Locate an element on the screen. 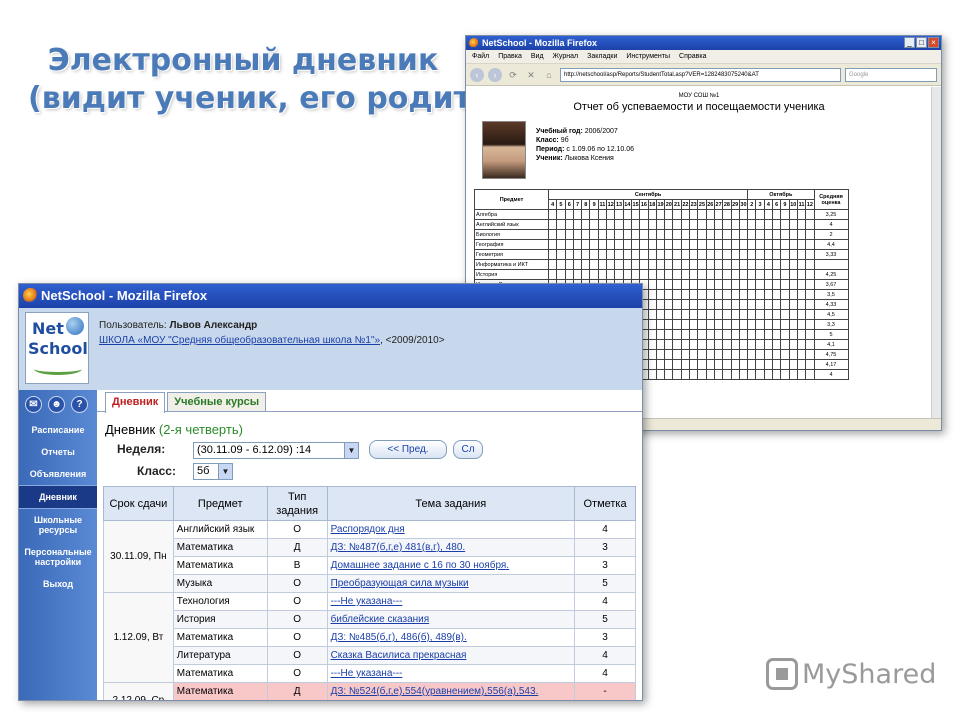 Image resolution: width=960 pixels, height=720 pixels. report-average: 4,33 is located at coordinates (831, 304).